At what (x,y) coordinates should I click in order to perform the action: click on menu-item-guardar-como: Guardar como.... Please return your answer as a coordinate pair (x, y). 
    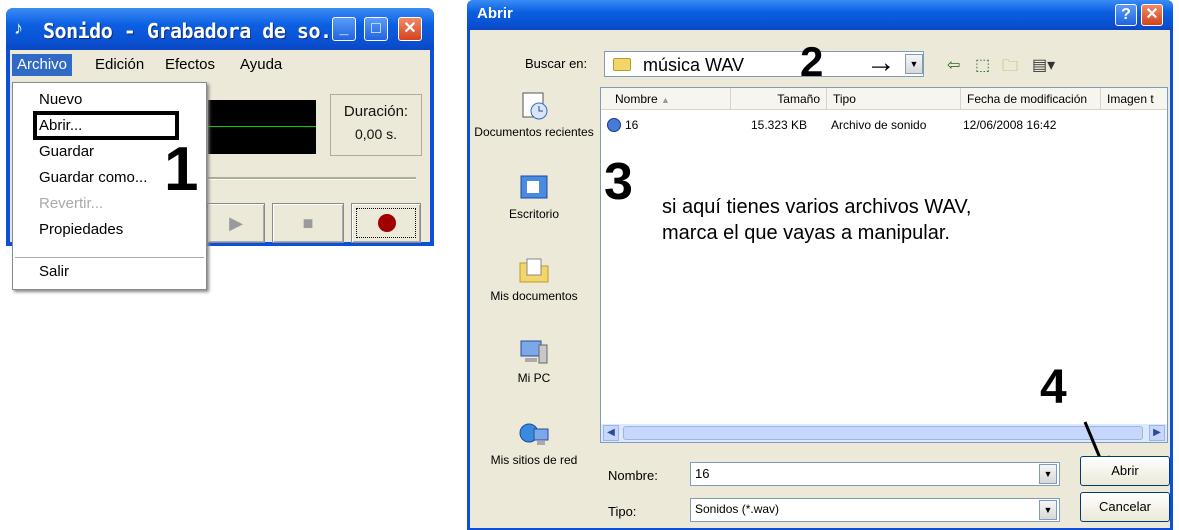
    Looking at the image, I should click on (93, 177).